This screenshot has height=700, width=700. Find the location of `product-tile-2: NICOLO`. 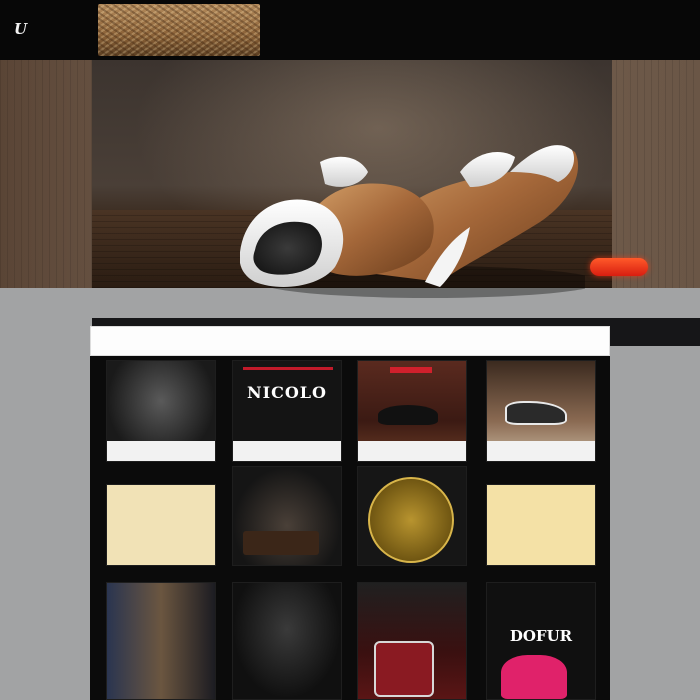

product-tile-2: NICOLO is located at coordinates (287, 411).